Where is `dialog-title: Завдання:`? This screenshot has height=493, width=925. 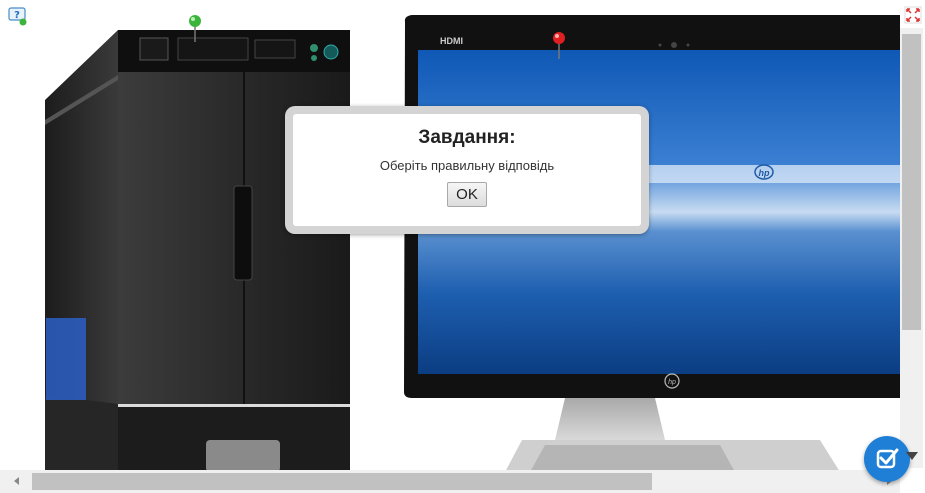 dialog-title: Завдання: is located at coordinates (467, 137).